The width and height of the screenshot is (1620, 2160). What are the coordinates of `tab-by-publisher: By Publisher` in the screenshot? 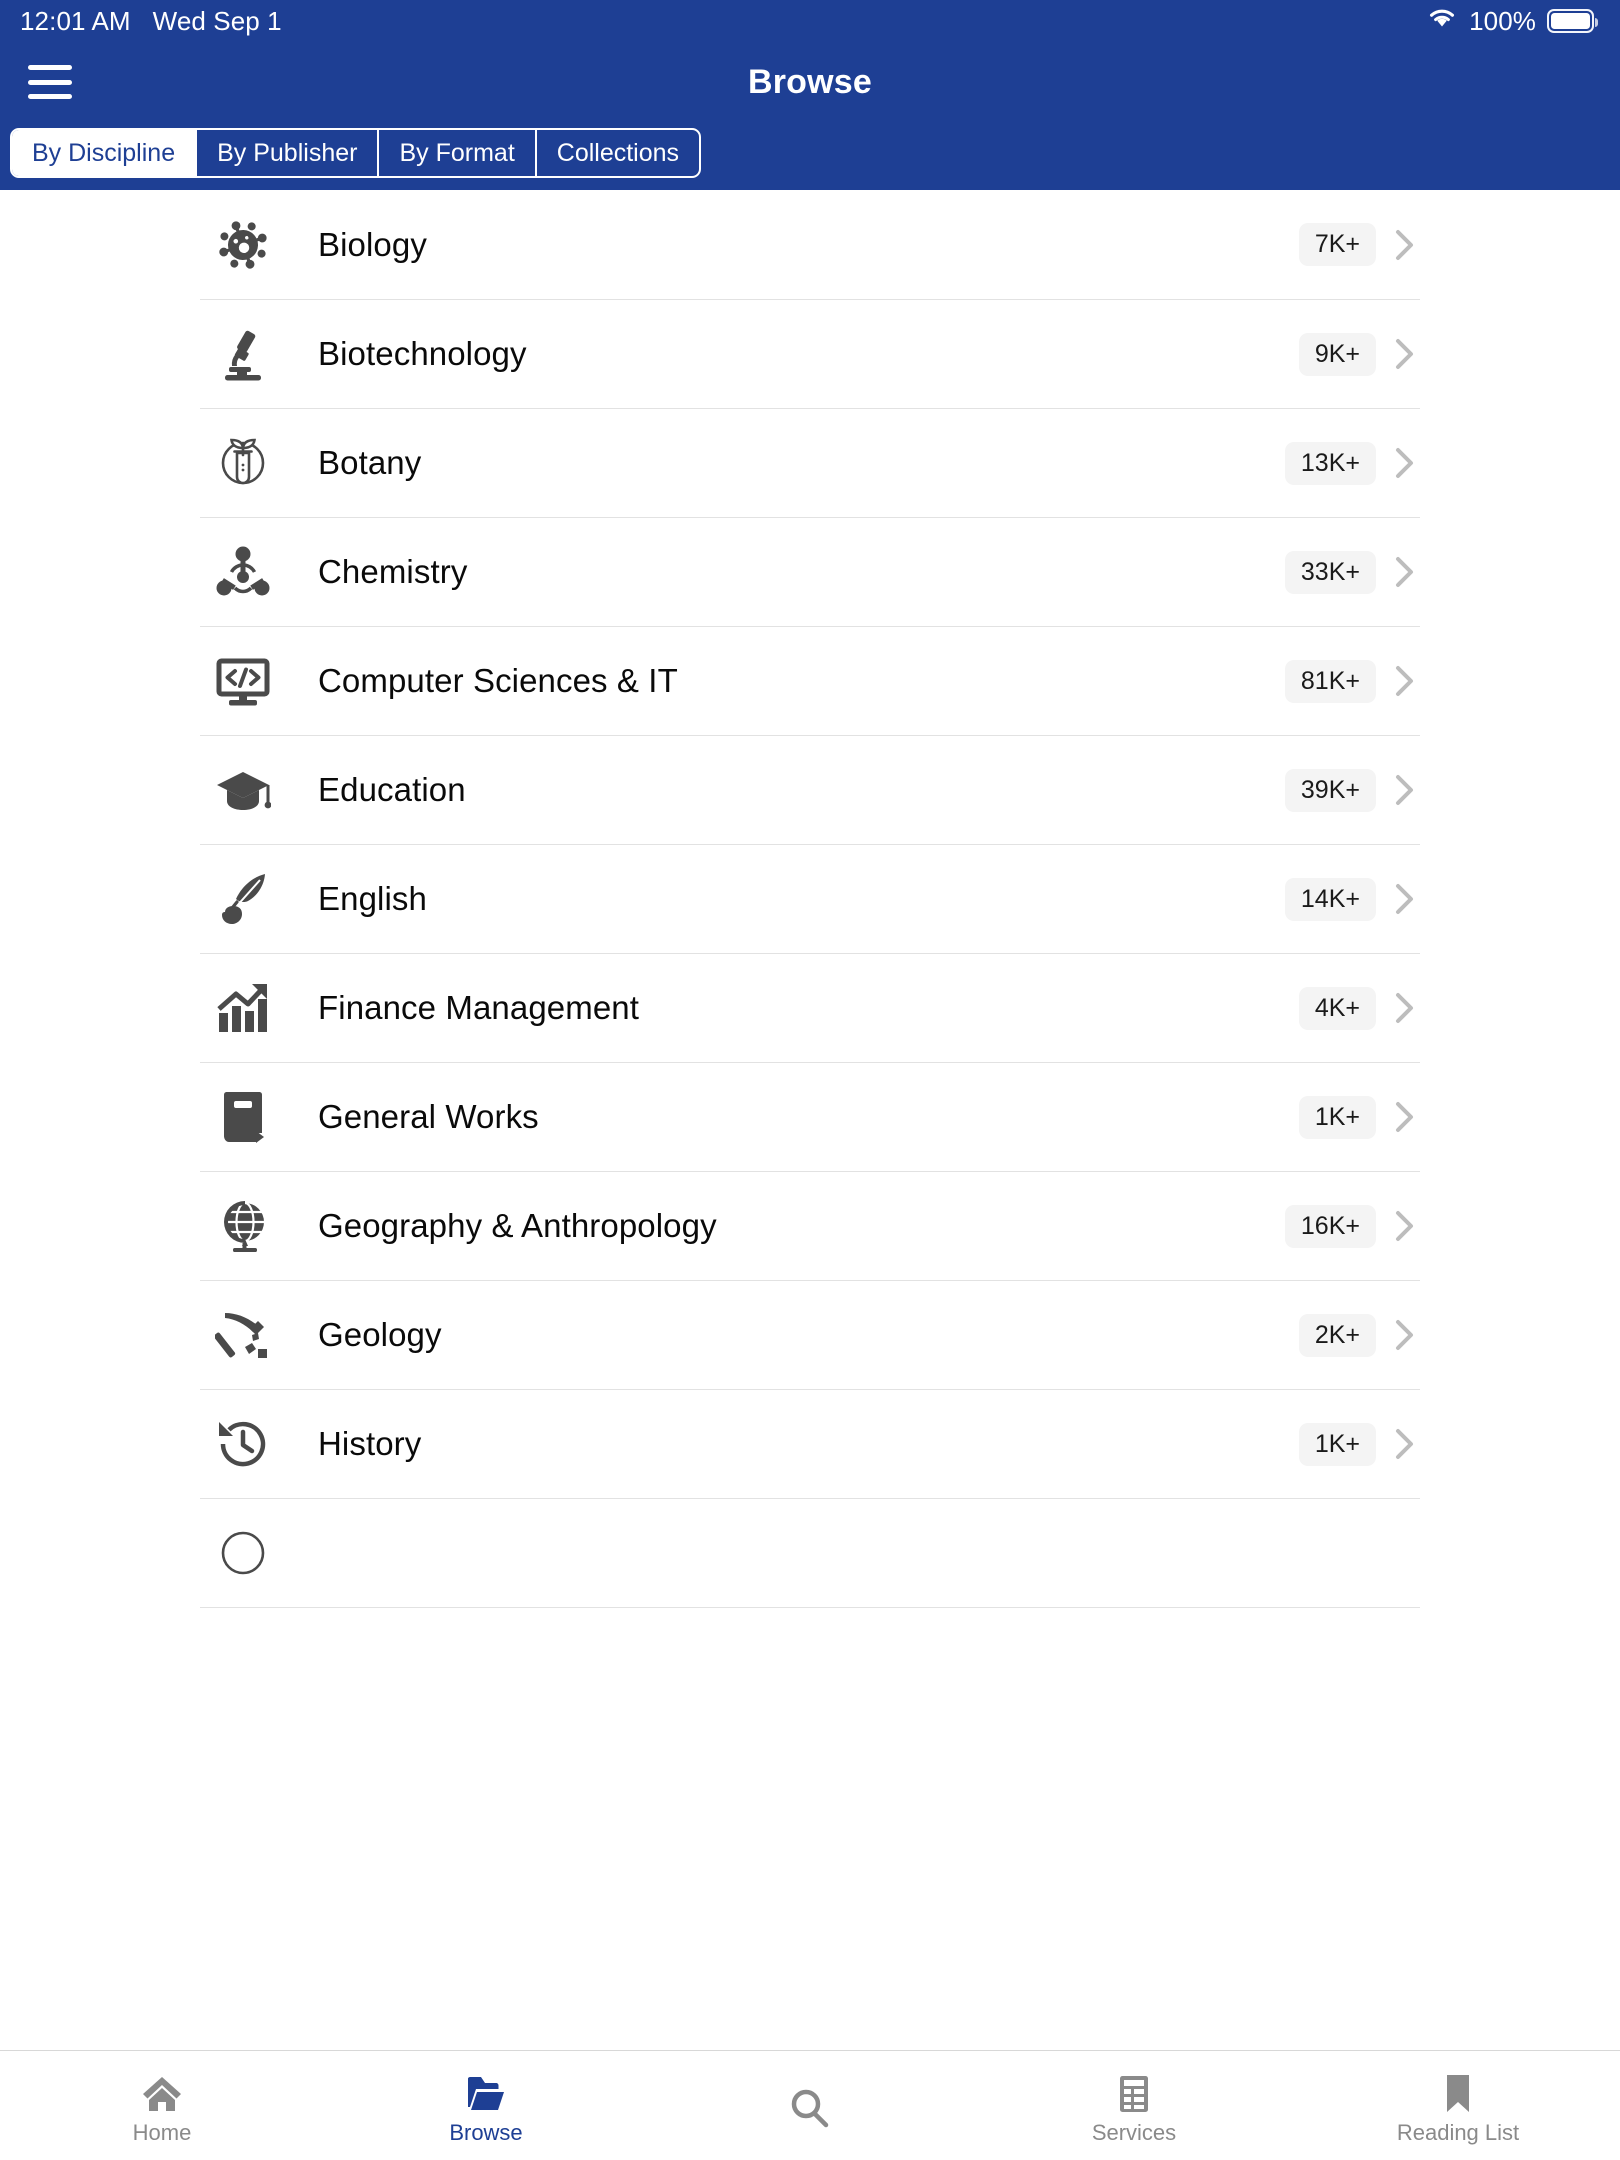 It's located at (288, 153).